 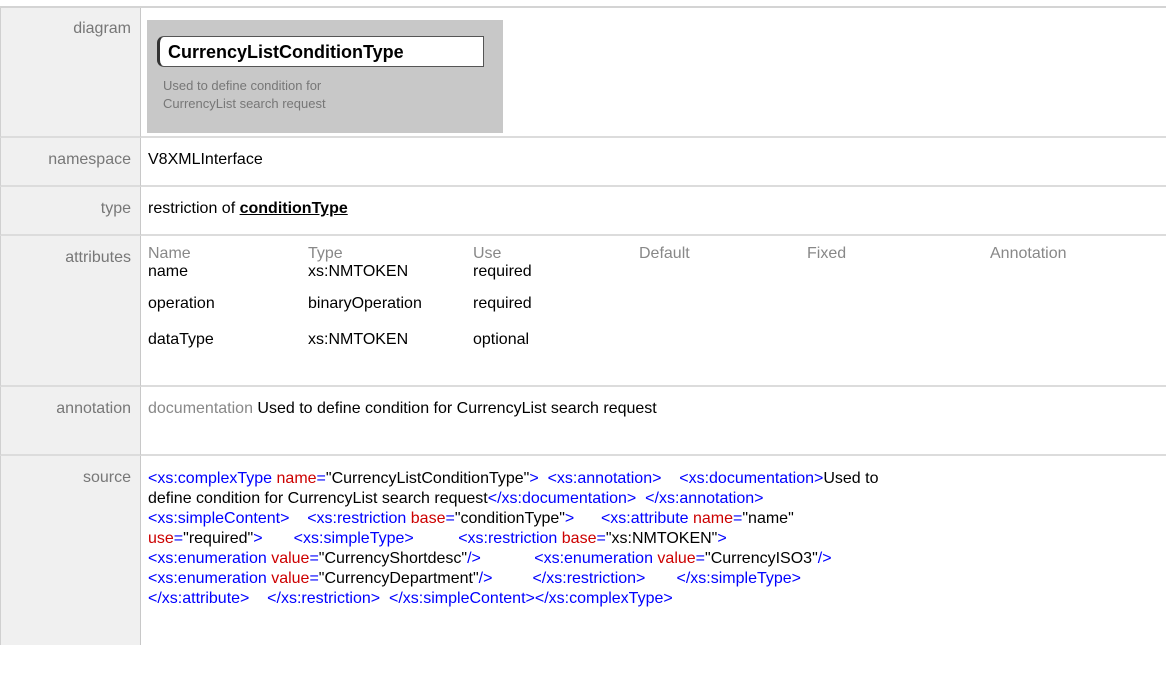 I want to click on attr-use: optional, so click(x=501, y=339).